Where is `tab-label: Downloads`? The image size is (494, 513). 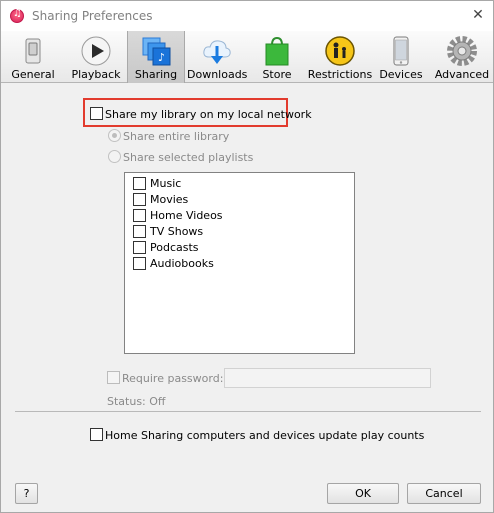
tab-label: Downloads is located at coordinates (217, 74).